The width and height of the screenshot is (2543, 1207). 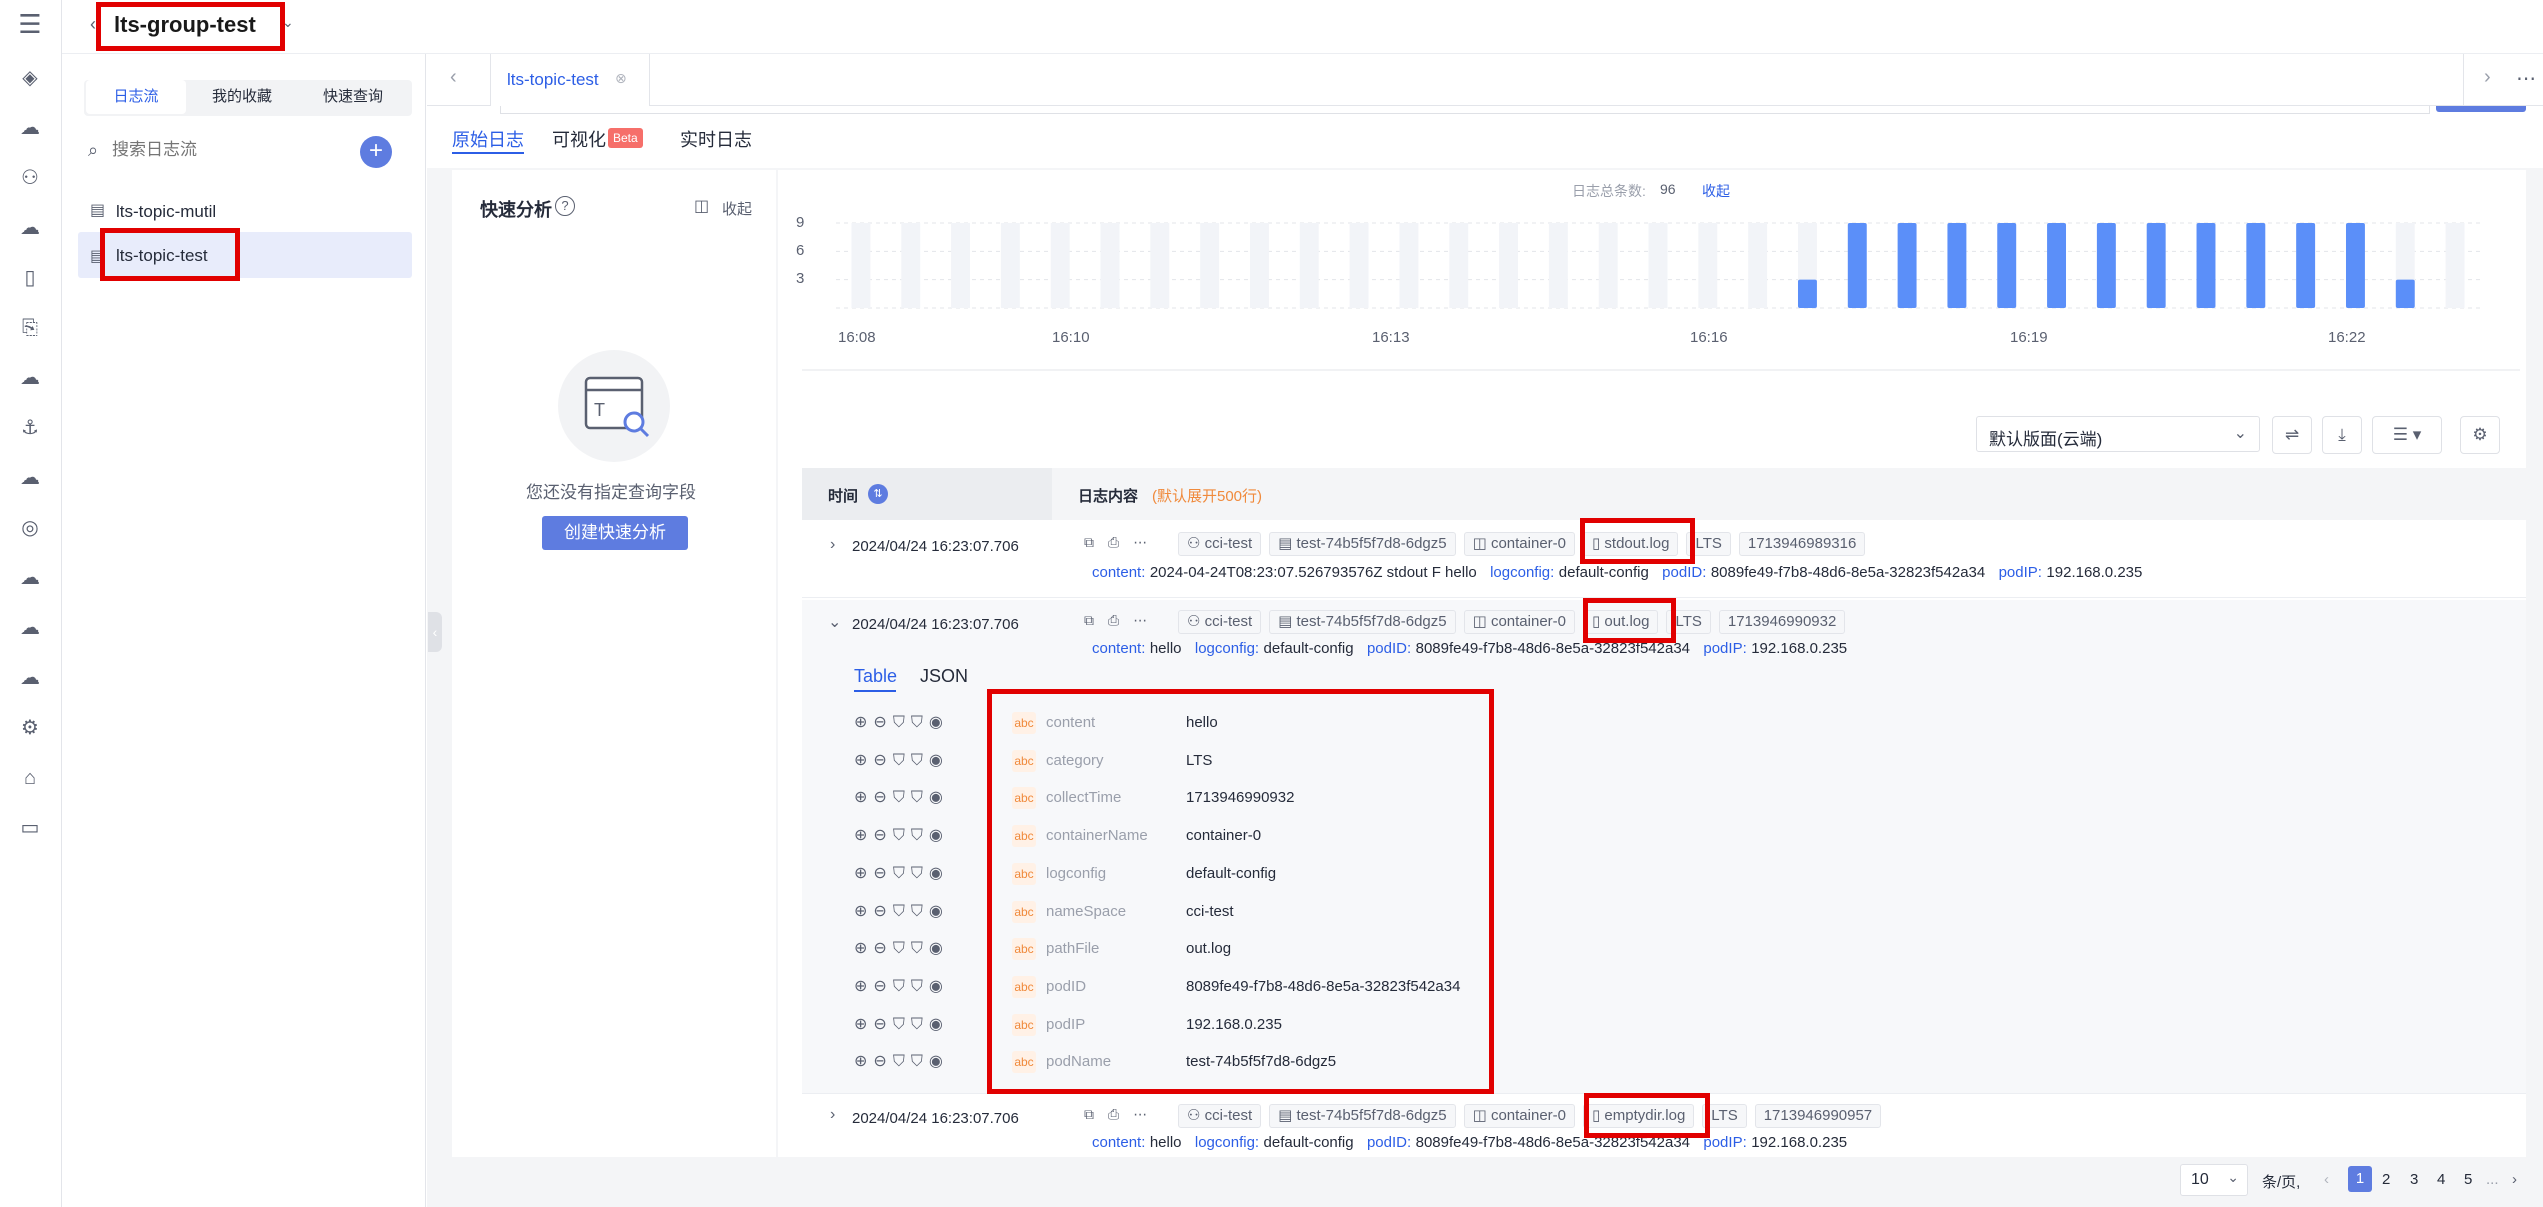 I want to click on folder-icon: ▭, so click(x=30, y=828).